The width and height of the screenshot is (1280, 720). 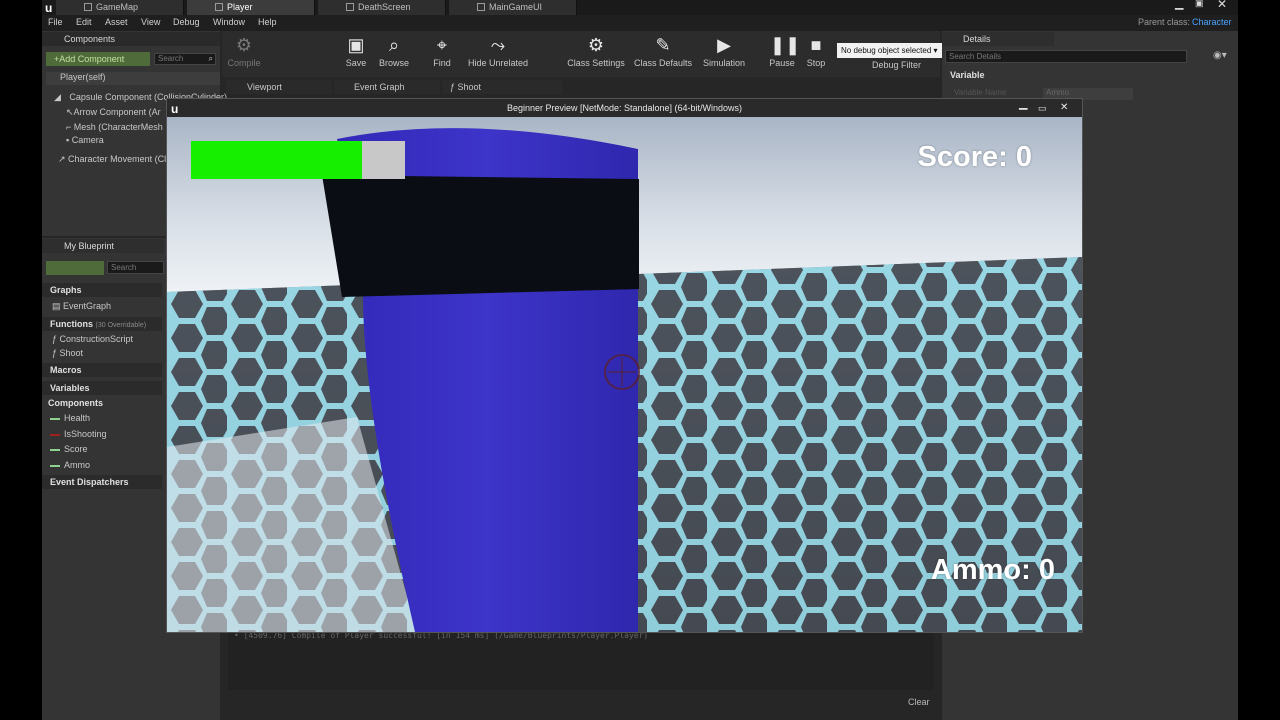 I want to click on menu-asset: Asset, so click(x=116, y=22).